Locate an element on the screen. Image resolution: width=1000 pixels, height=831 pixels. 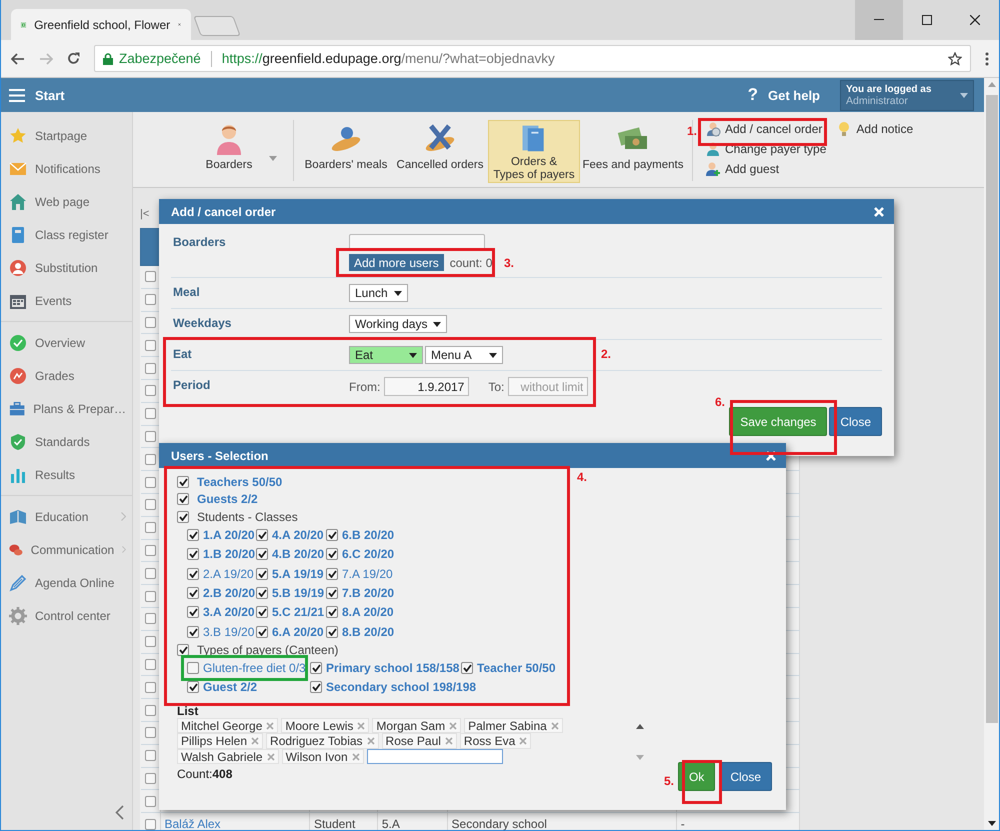
user-group-link: Secondary school 198/198 is located at coordinates (401, 687).